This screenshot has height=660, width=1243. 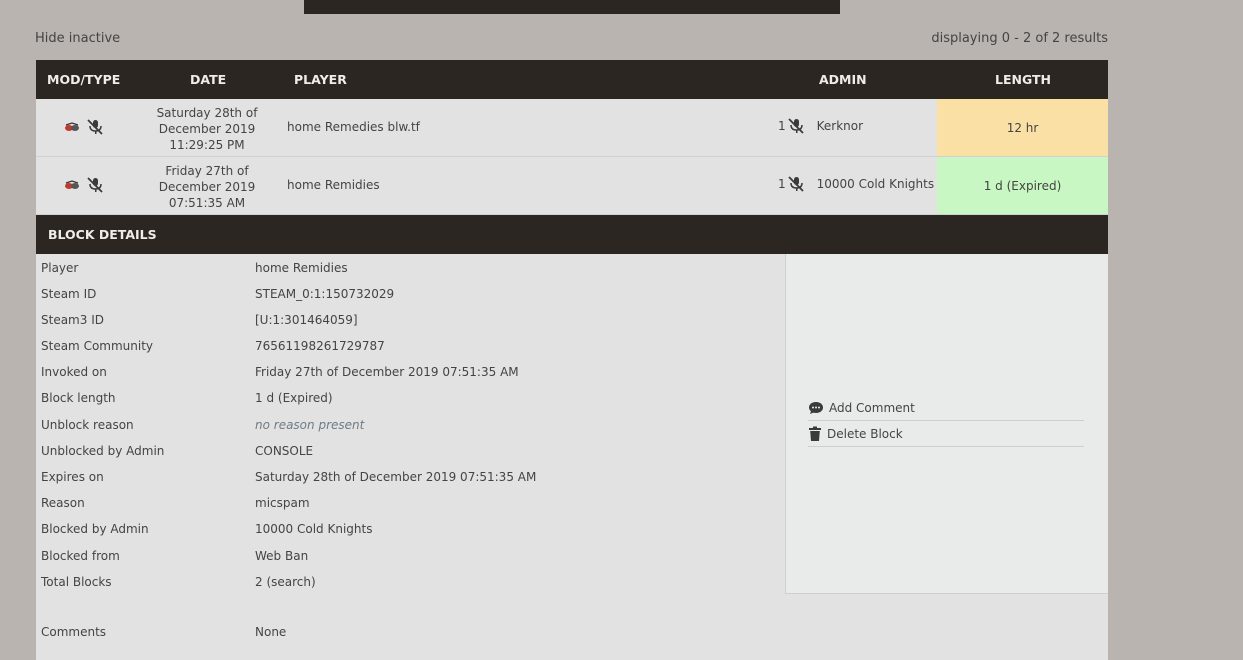 I want to click on header-length: LENGTH, so click(x=1023, y=79).